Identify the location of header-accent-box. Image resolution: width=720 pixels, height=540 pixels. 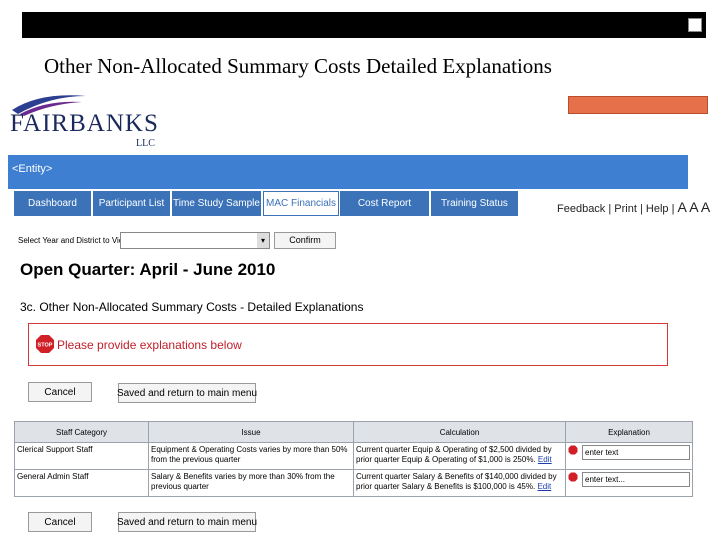
(638, 105).